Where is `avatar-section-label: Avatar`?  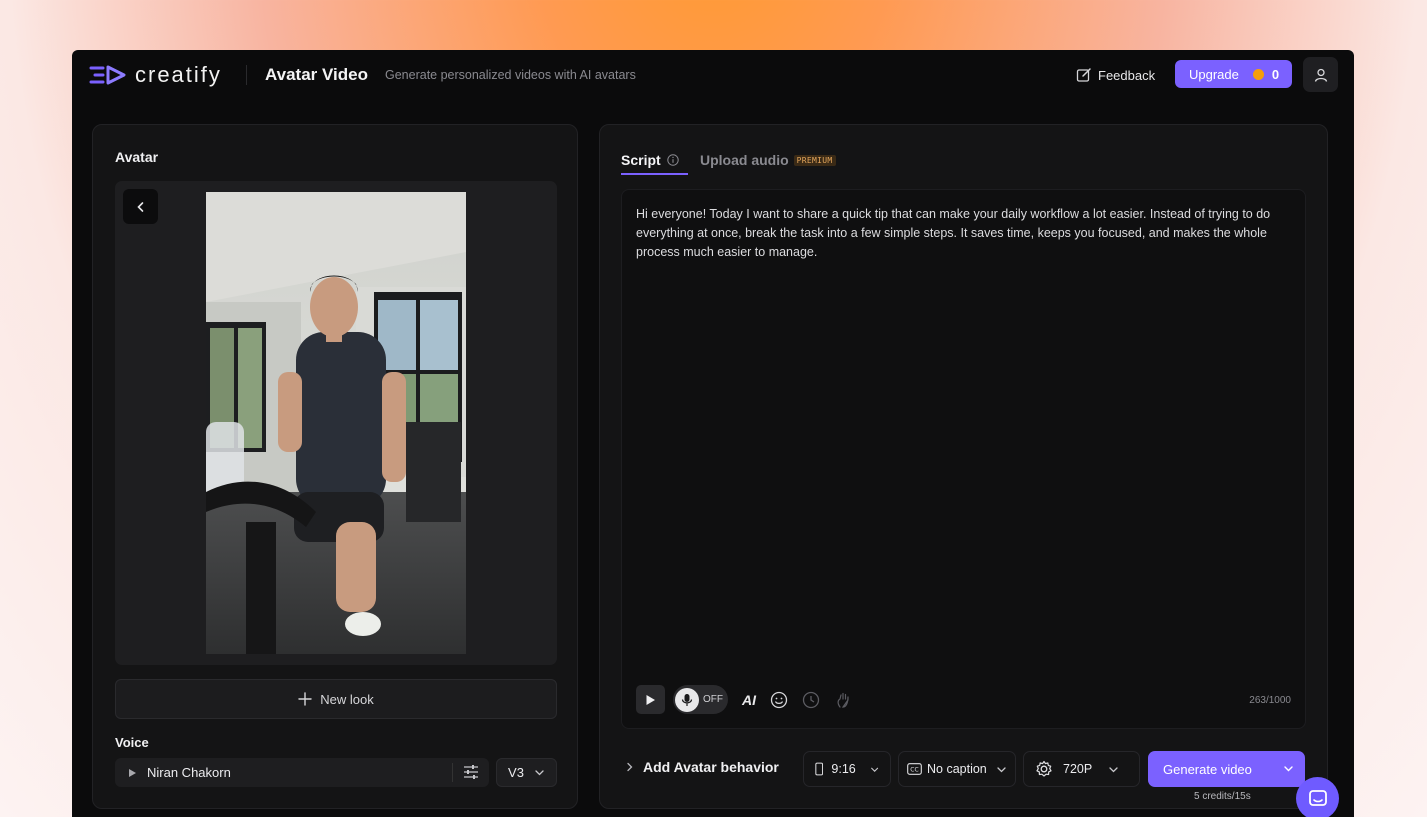
avatar-section-label: Avatar is located at coordinates (137, 157).